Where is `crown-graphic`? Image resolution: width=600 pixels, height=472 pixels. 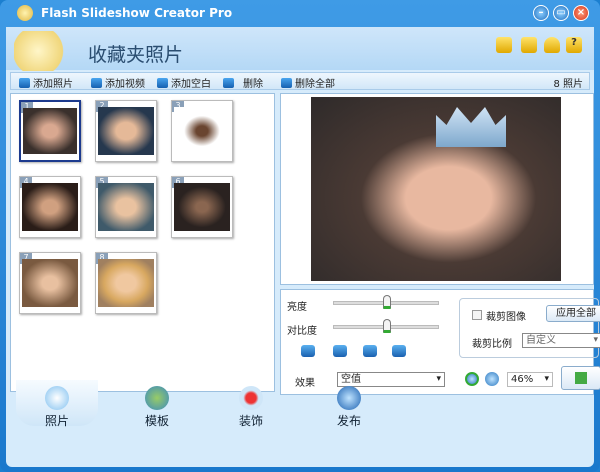
crown-graphic is located at coordinates (471, 127).